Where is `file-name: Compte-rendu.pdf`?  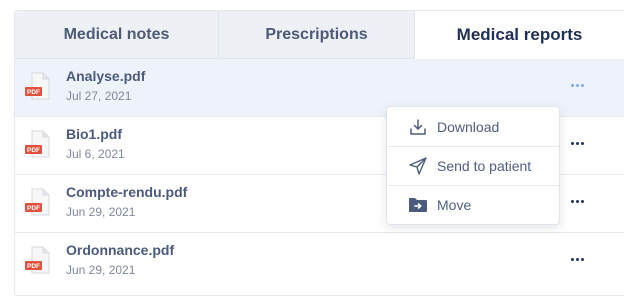 file-name: Compte-rendu.pdf is located at coordinates (126, 192).